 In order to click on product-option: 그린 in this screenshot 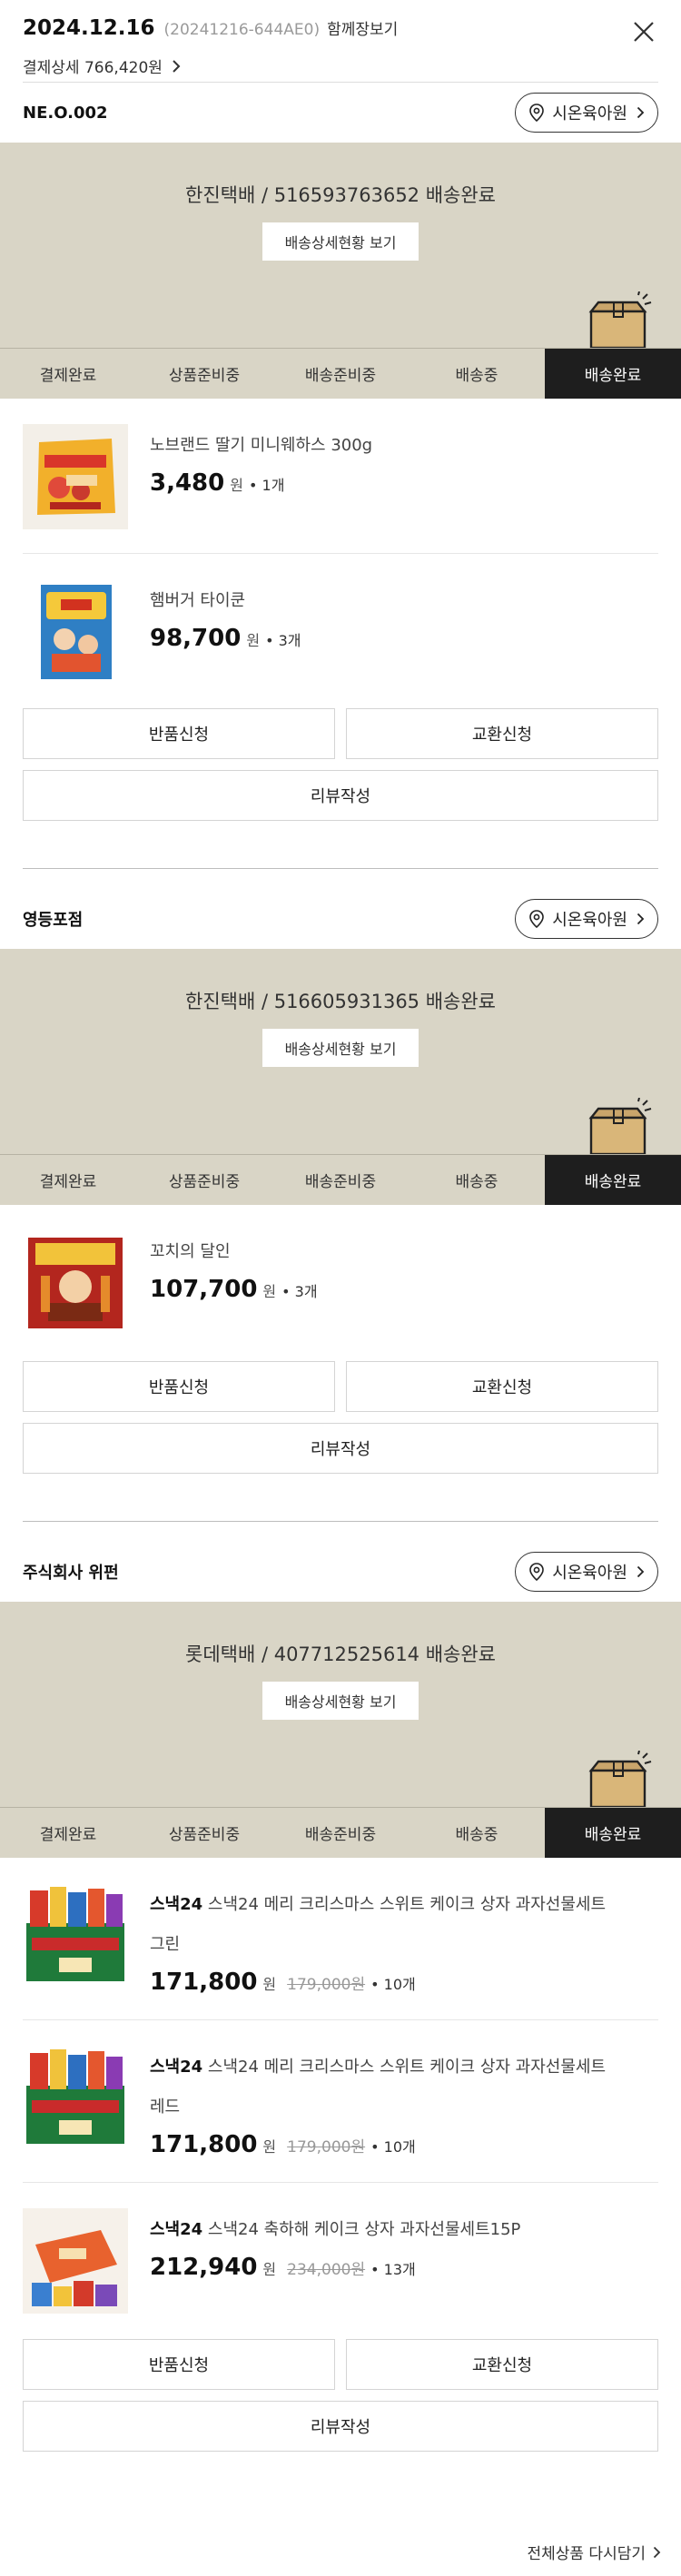, I will do `click(165, 1944)`.